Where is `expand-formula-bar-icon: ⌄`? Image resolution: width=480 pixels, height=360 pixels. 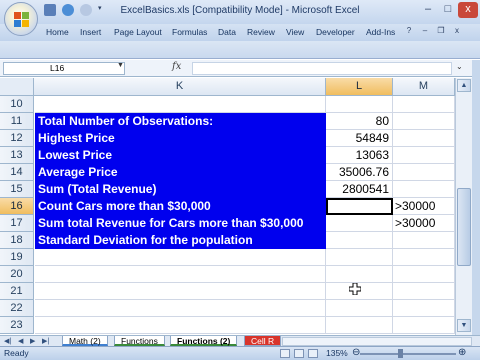 expand-formula-bar-icon: ⌄ is located at coordinates (461, 68).